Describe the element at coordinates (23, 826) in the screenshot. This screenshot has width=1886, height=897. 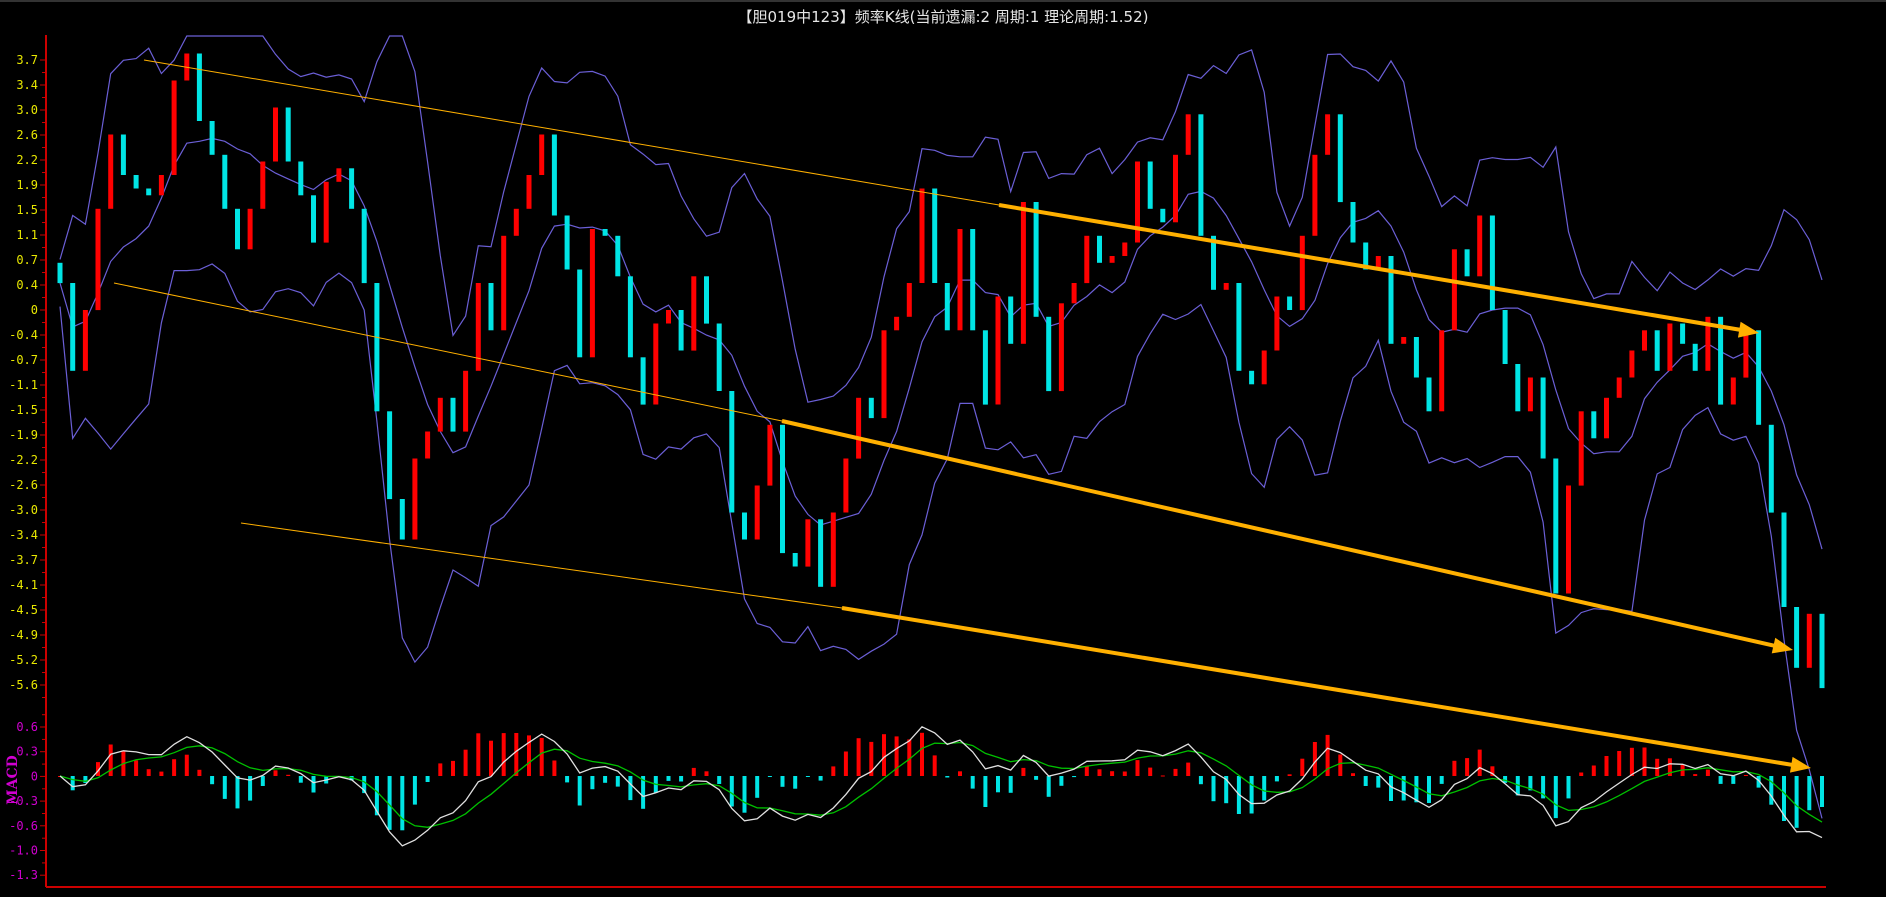
I see `macd-tick-label: -0.6` at that location.